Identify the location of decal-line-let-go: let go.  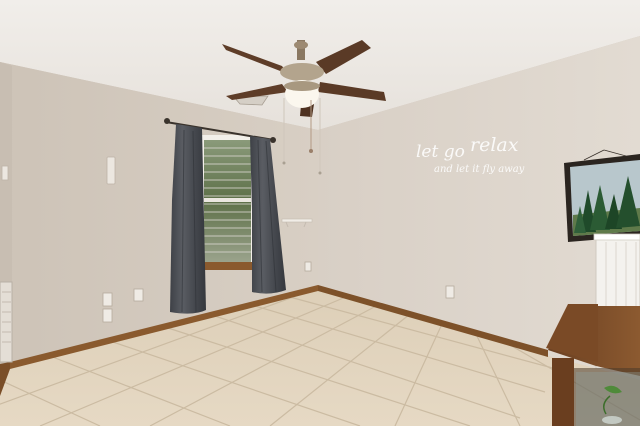
(440, 152).